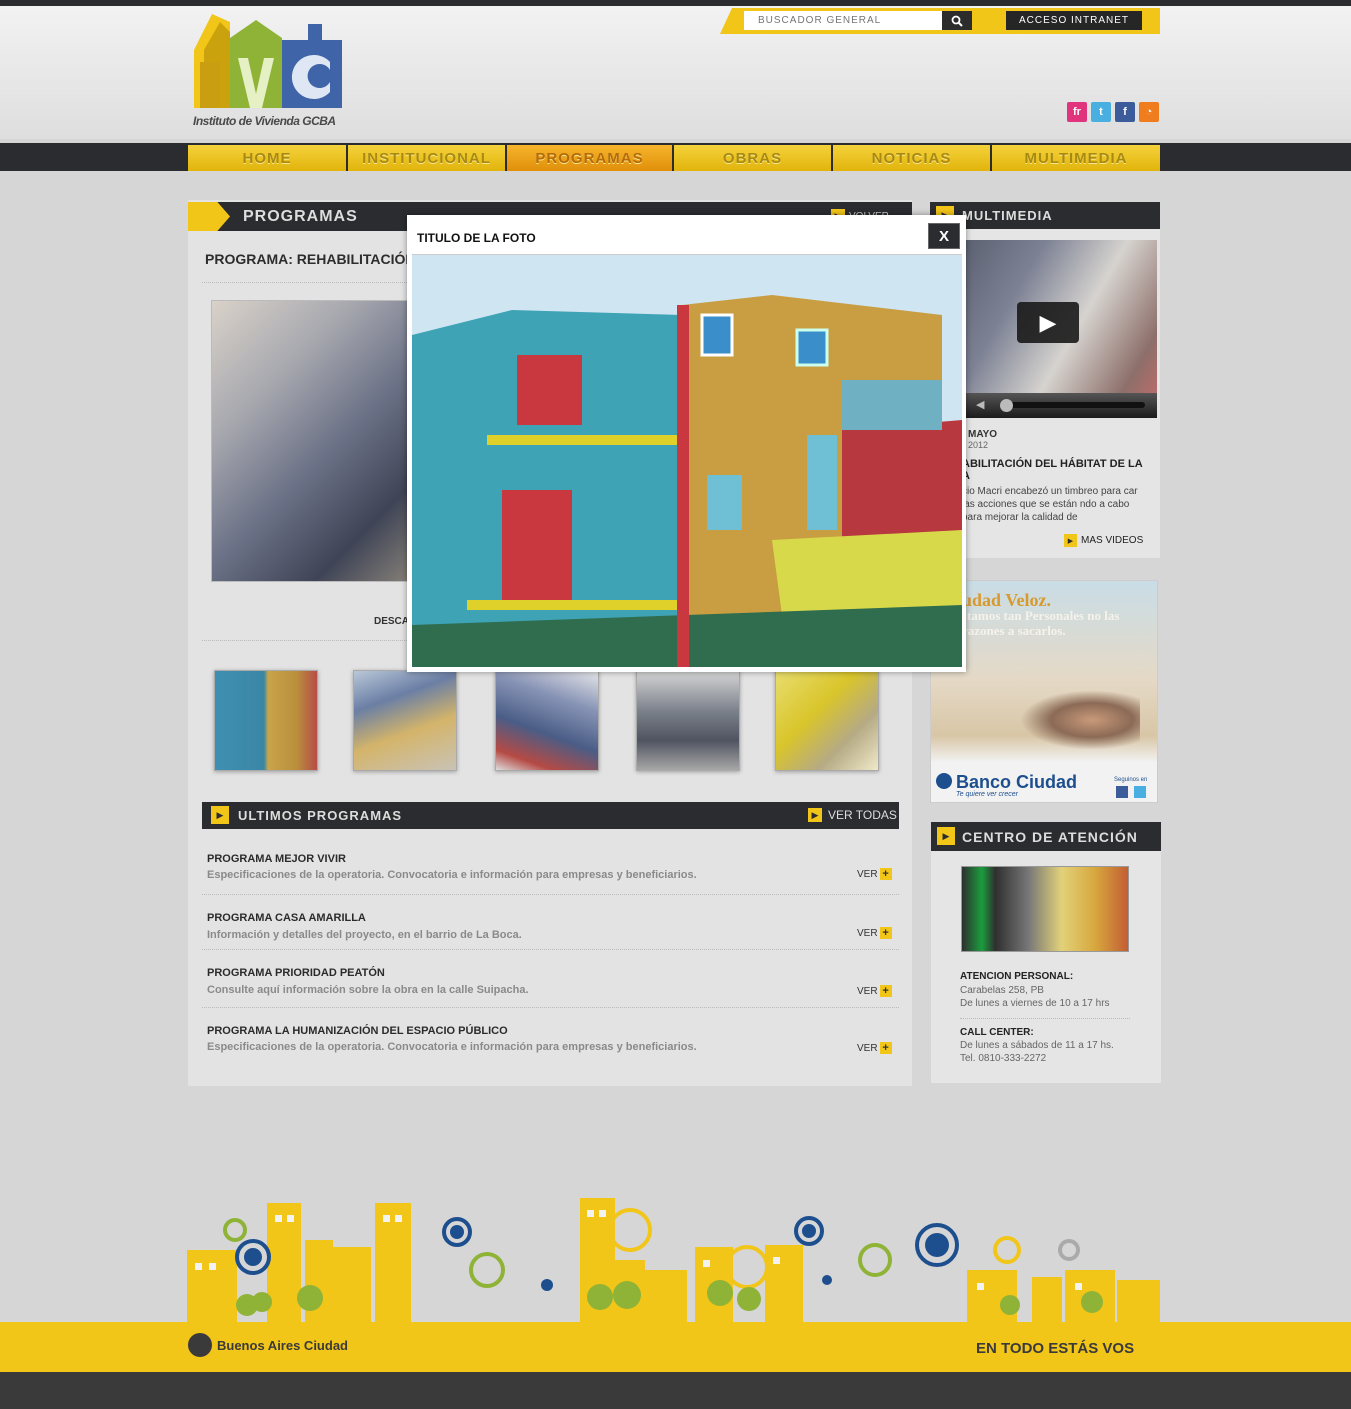 Image resolution: width=1351 pixels, height=1409 pixels. What do you see at coordinates (268, 61) in the screenshot?
I see `ivc-logo-icon` at bounding box center [268, 61].